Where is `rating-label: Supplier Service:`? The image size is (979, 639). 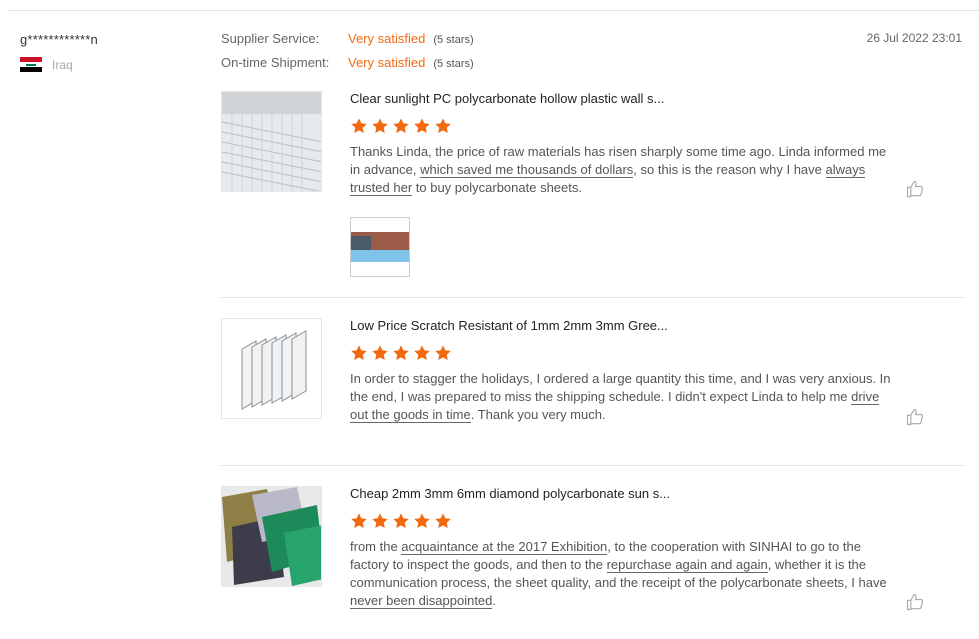
rating-label: Supplier Service: is located at coordinates (270, 38).